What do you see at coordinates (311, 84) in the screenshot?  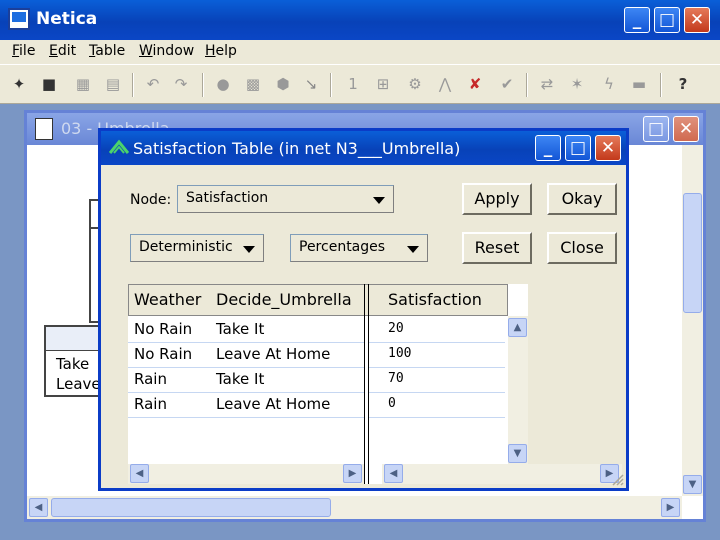 I see `link-icon: ↘` at bounding box center [311, 84].